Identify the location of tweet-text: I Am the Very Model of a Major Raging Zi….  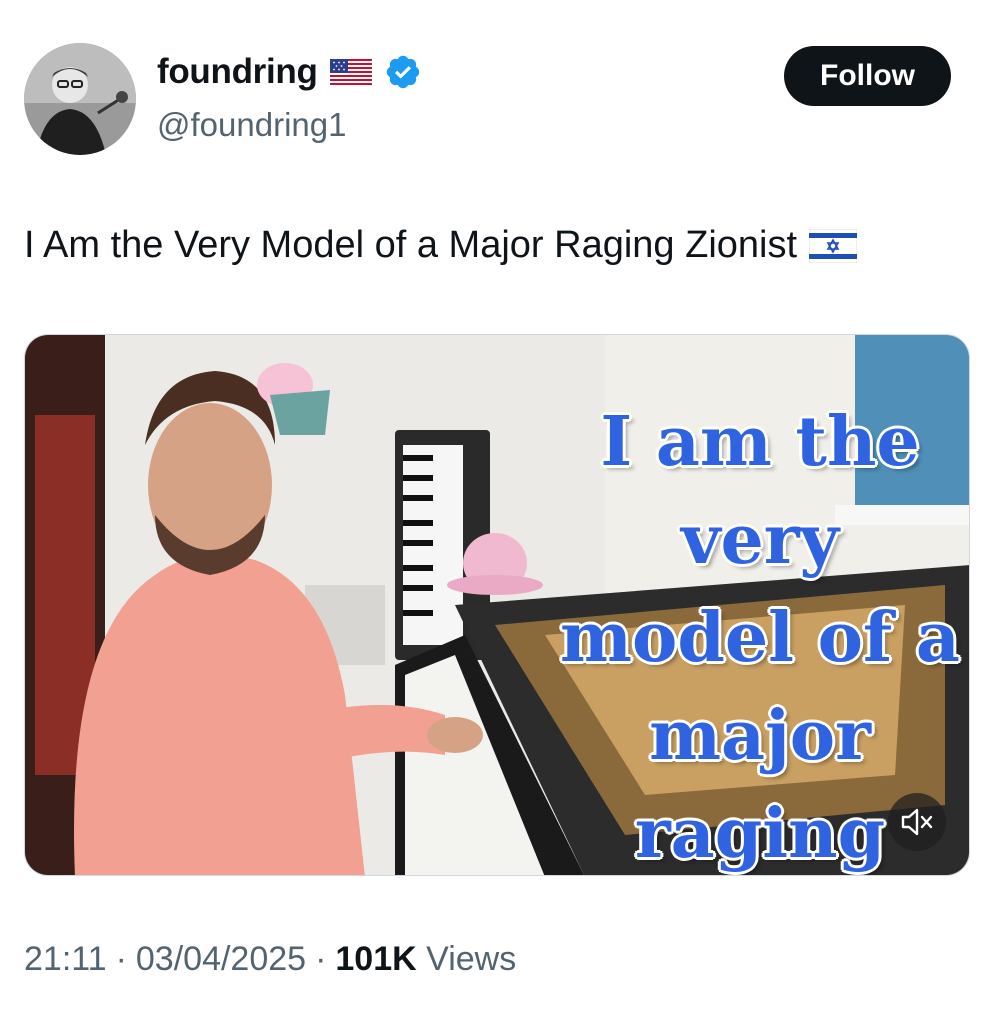
(411, 245).